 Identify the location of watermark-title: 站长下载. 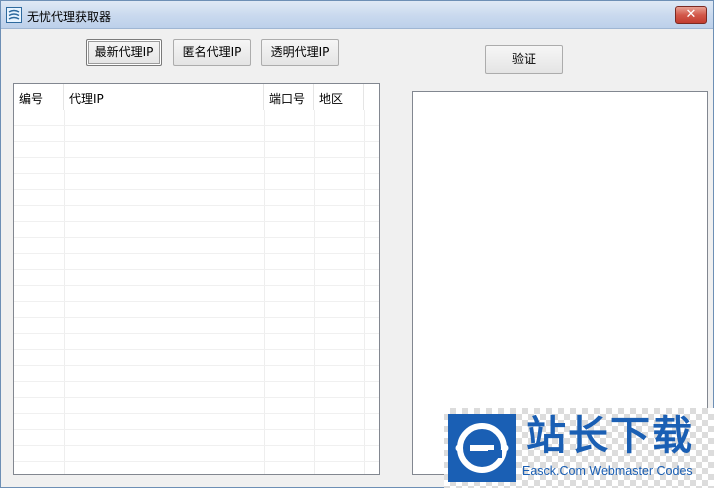
(610, 436).